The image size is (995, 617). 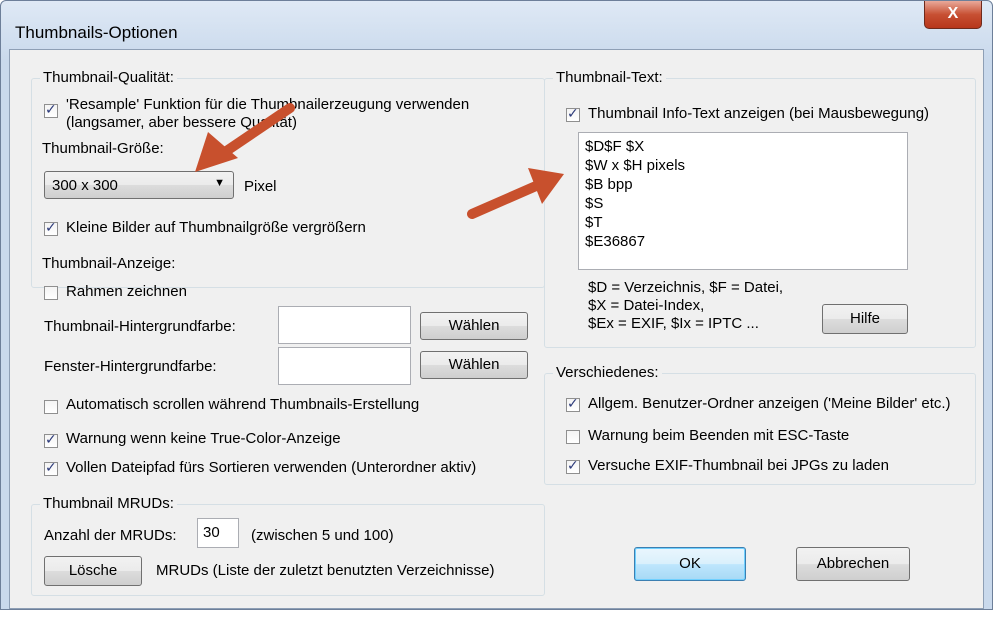 What do you see at coordinates (245, 137) in the screenshot?
I see `arrow-to-size-dropdown` at bounding box center [245, 137].